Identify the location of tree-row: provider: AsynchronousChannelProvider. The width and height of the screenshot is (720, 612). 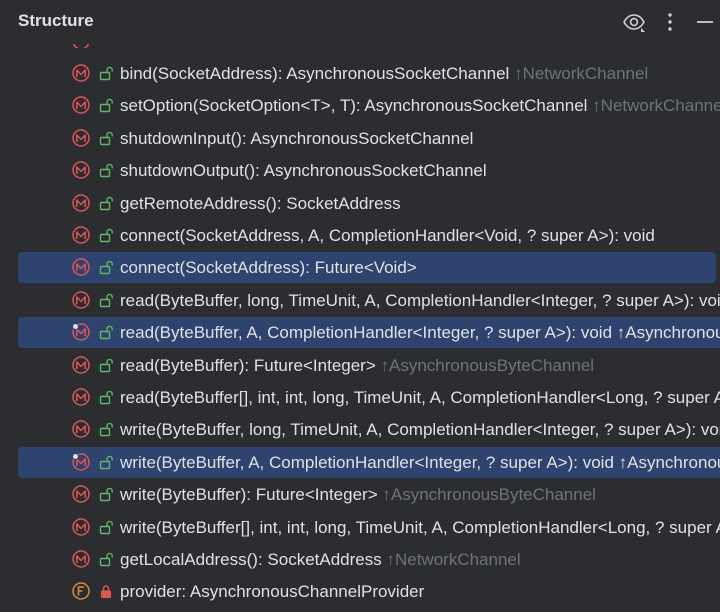
(369, 591).